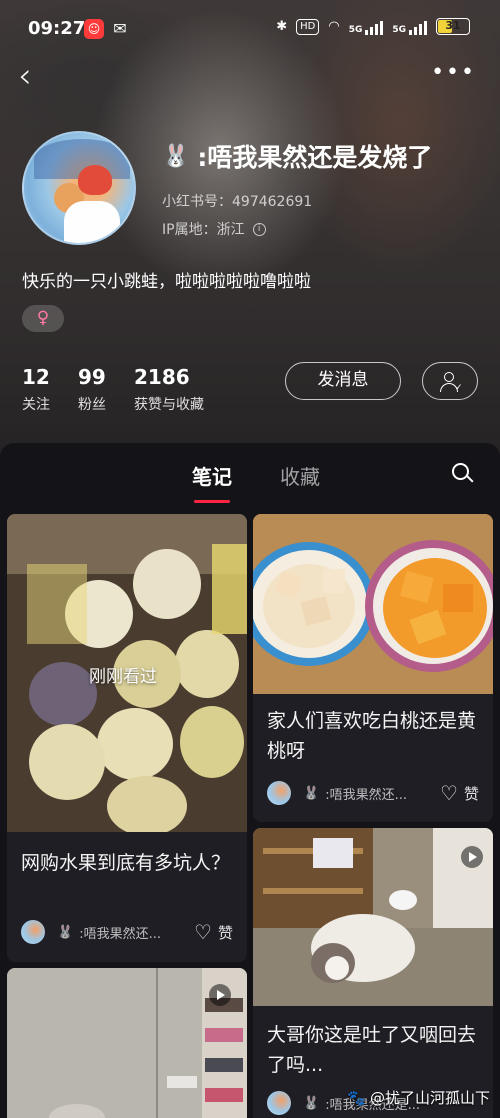  Describe the element at coordinates (162, 377) in the screenshot. I see `stat-value: 2186` at that location.